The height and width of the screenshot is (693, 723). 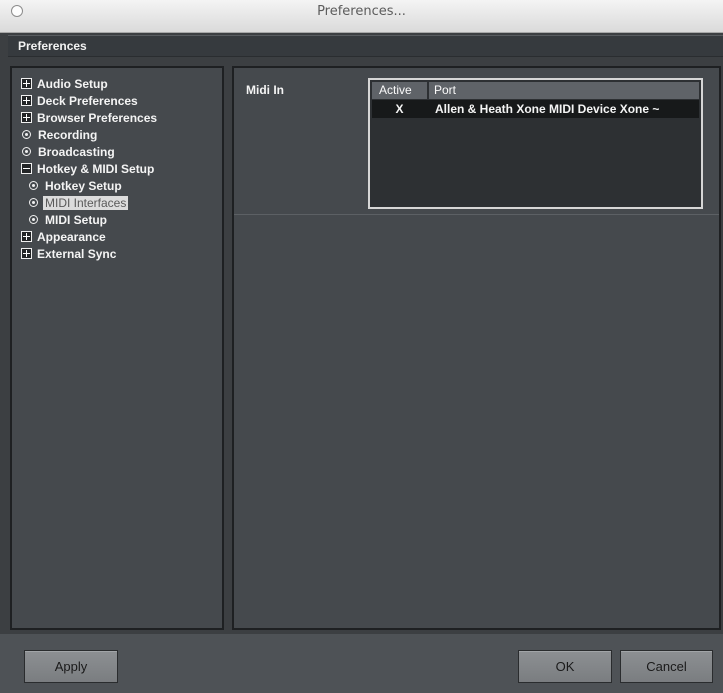 I want to click on tree-item-external-sync: External Sync, so click(x=69, y=253).